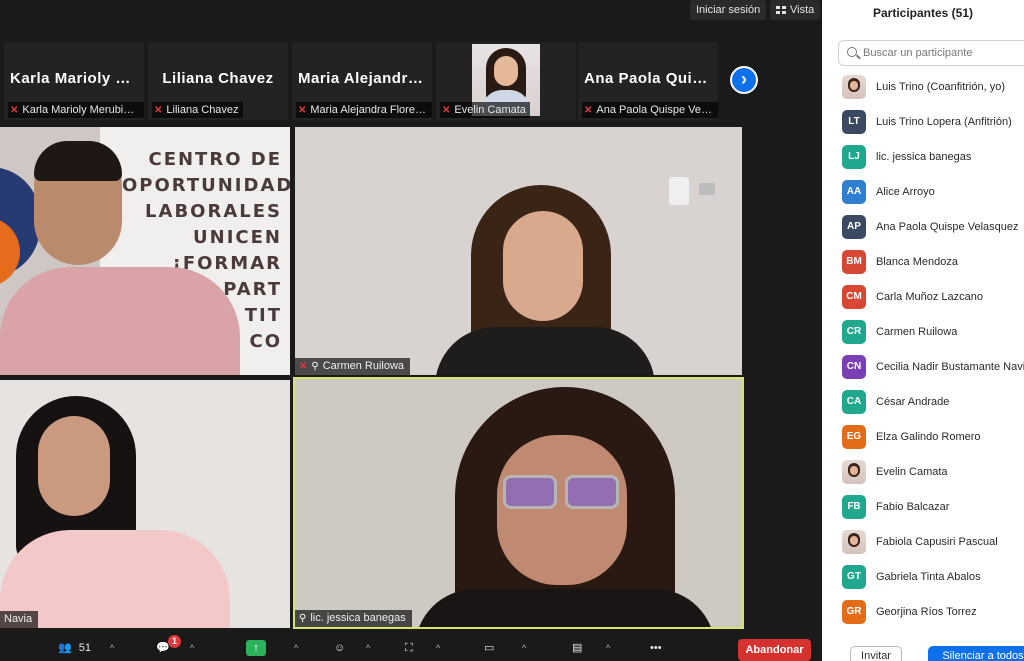 The image size is (1024, 661). Describe the element at coordinates (913, 507) in the screenshot. I see `participant-name: Fabio Balcazar` at that location.